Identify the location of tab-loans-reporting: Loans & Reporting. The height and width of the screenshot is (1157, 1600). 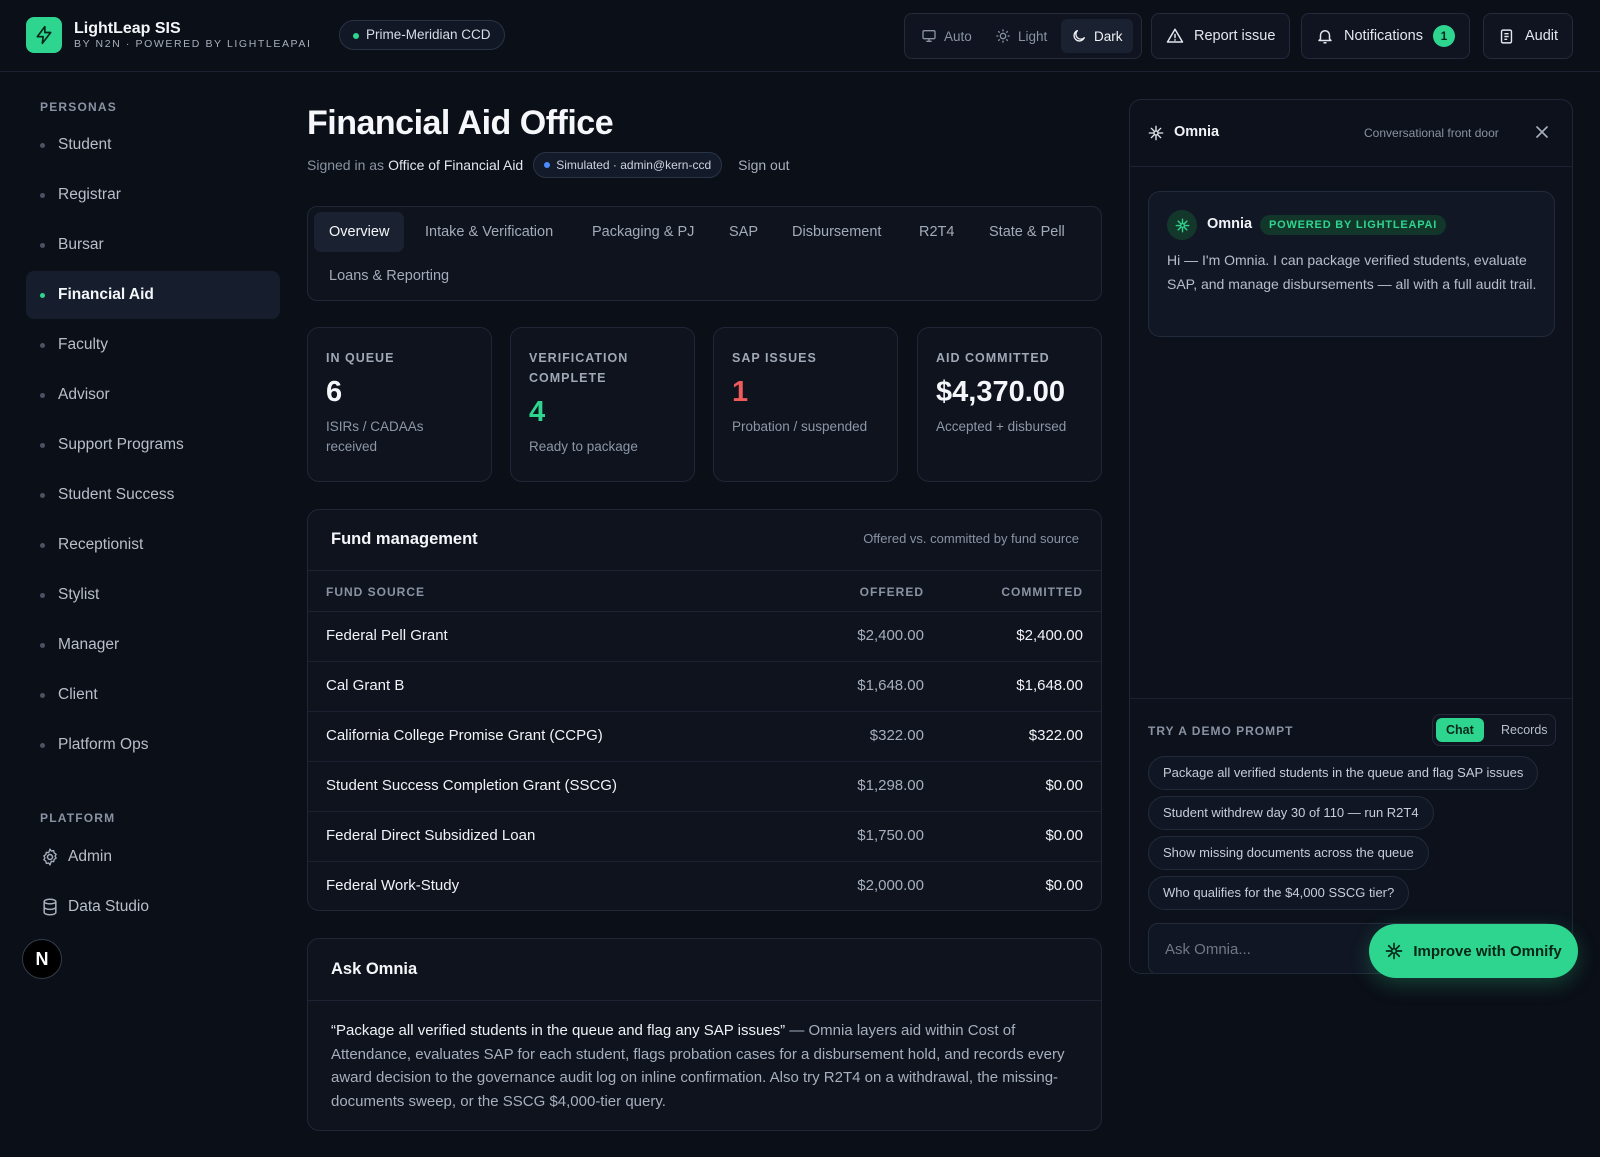
(389, 276).